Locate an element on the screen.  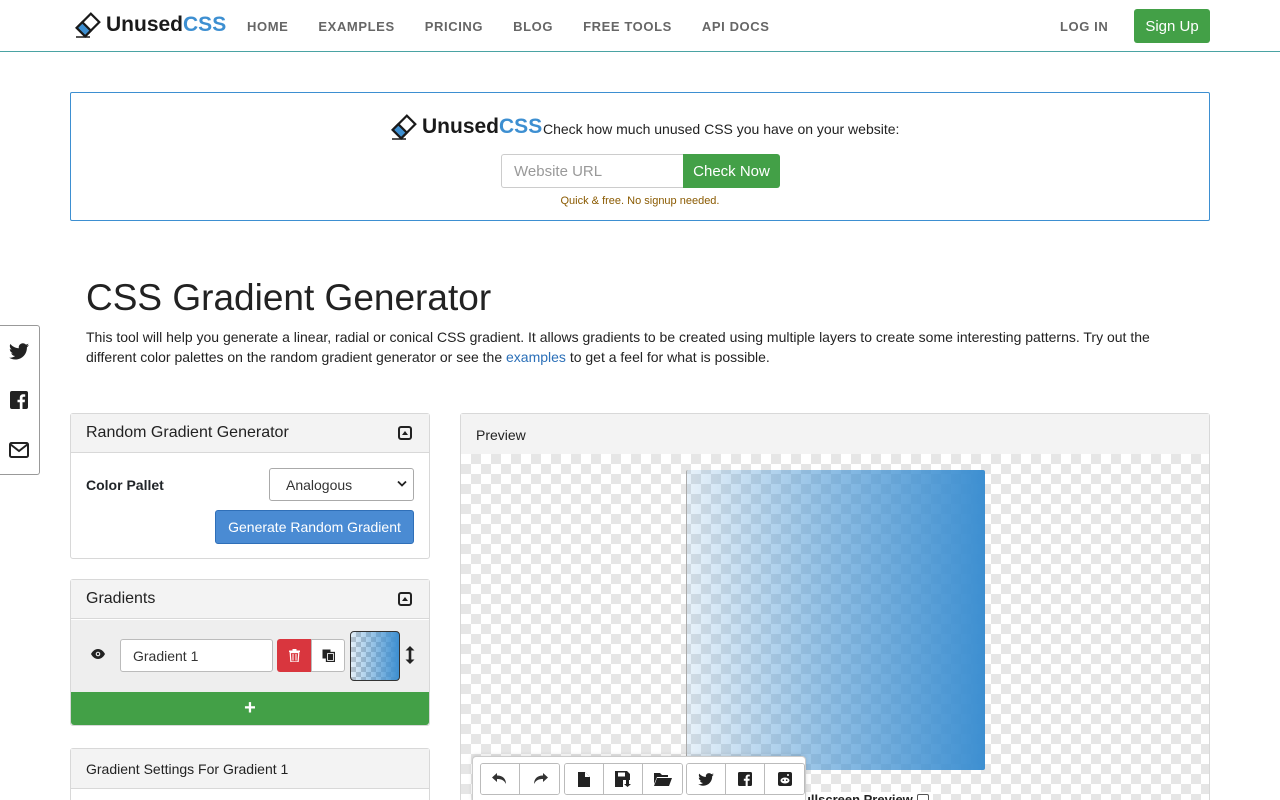
editor-toolbar is located at coordinates (639, 778).